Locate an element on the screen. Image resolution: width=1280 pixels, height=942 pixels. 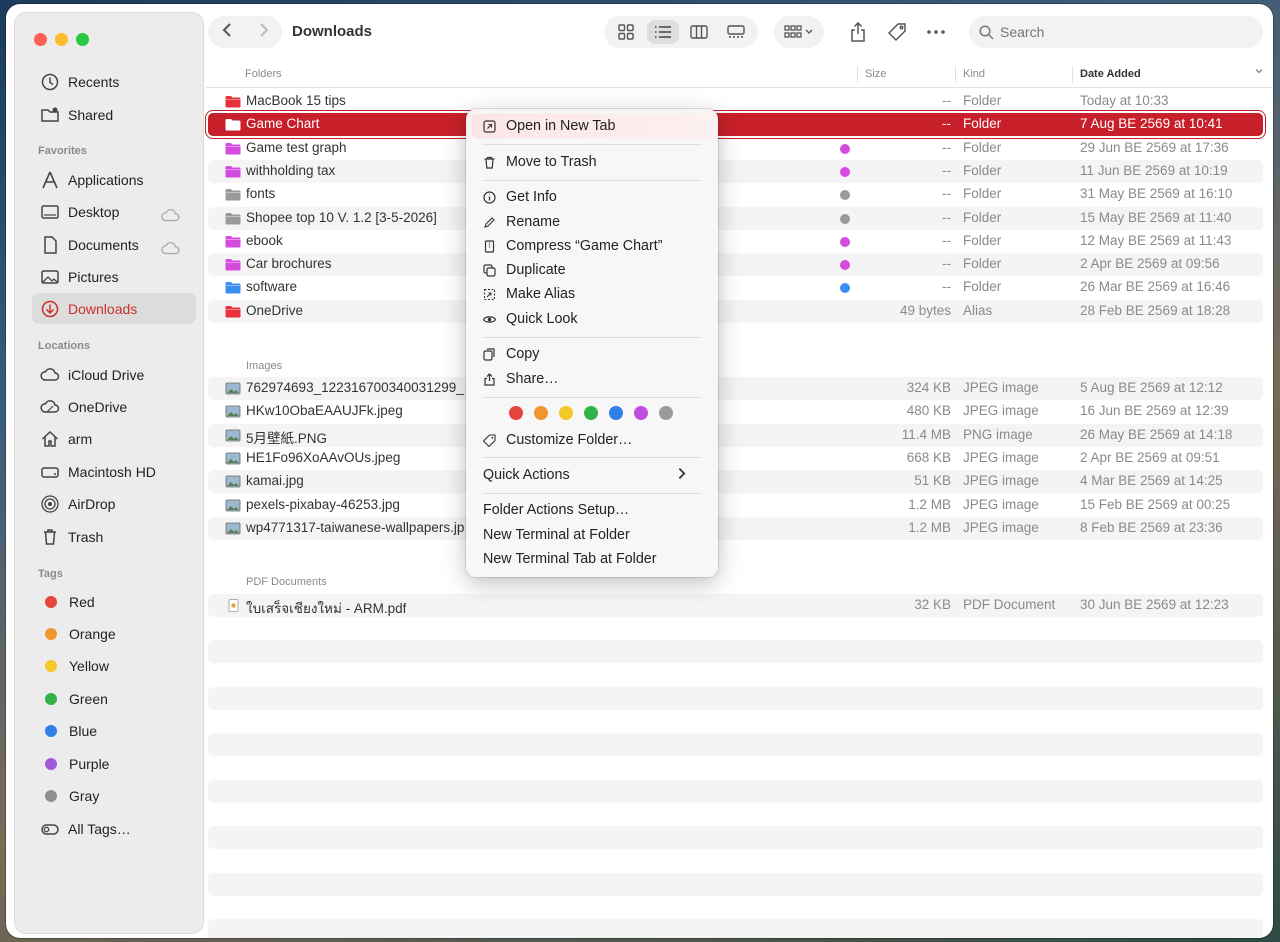
sidebar-tag-gray: Gray is located at coordinates (114, 795).